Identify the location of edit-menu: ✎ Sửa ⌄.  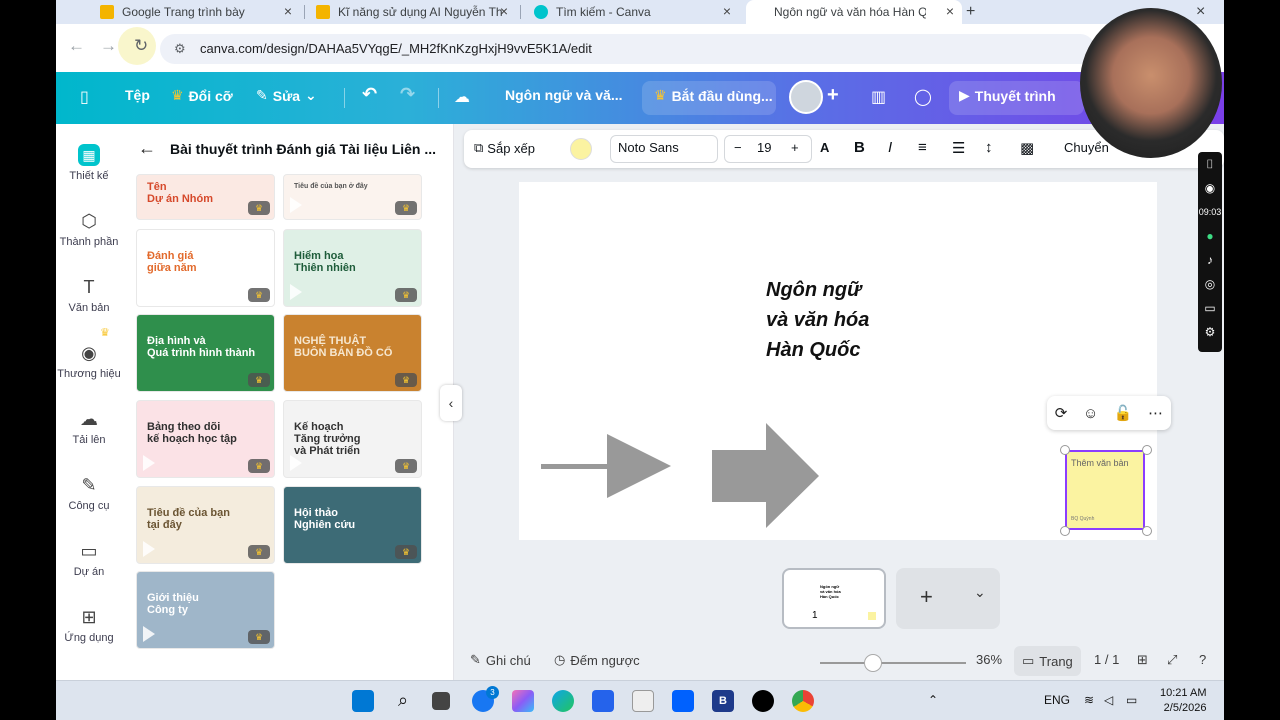
(286, 95).